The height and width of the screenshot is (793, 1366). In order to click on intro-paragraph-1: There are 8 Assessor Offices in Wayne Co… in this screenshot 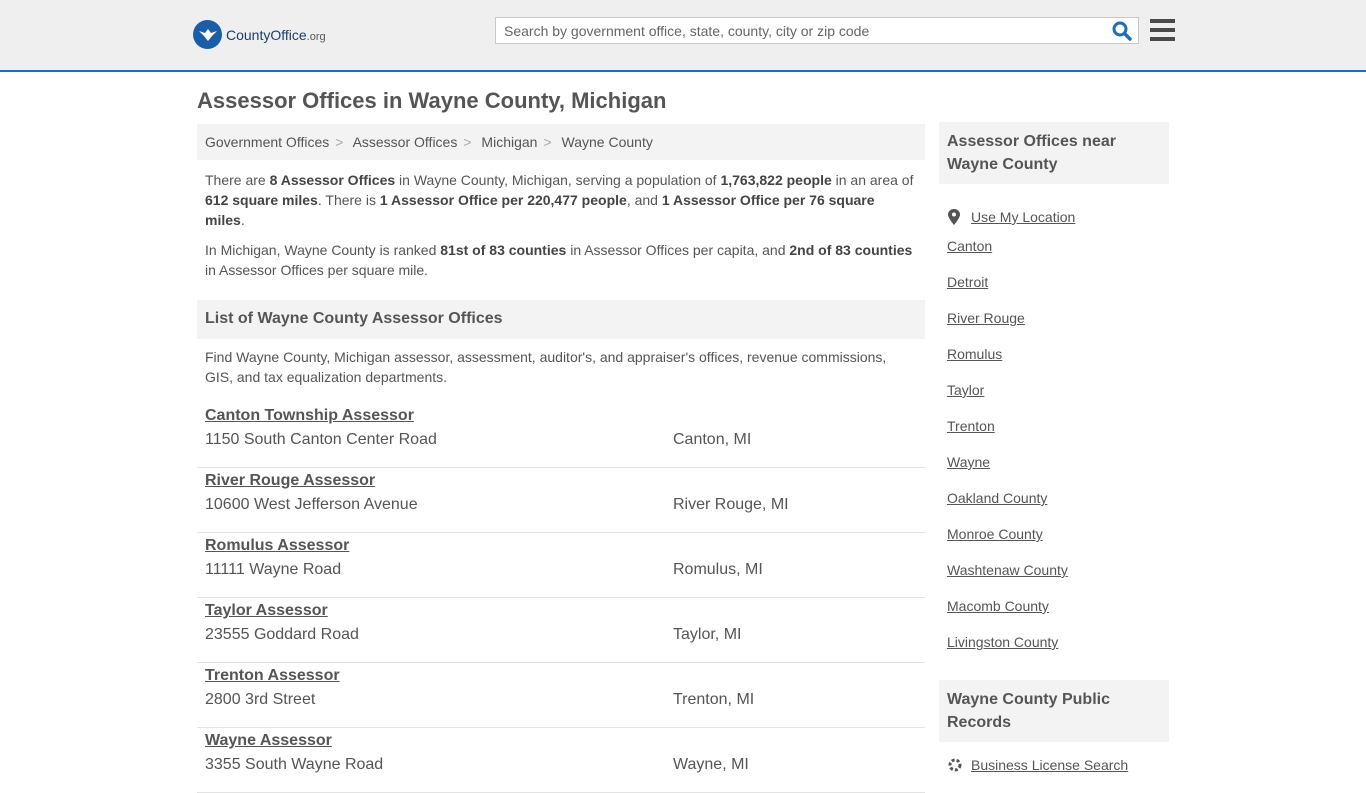, I will do `click(559, 200)`.